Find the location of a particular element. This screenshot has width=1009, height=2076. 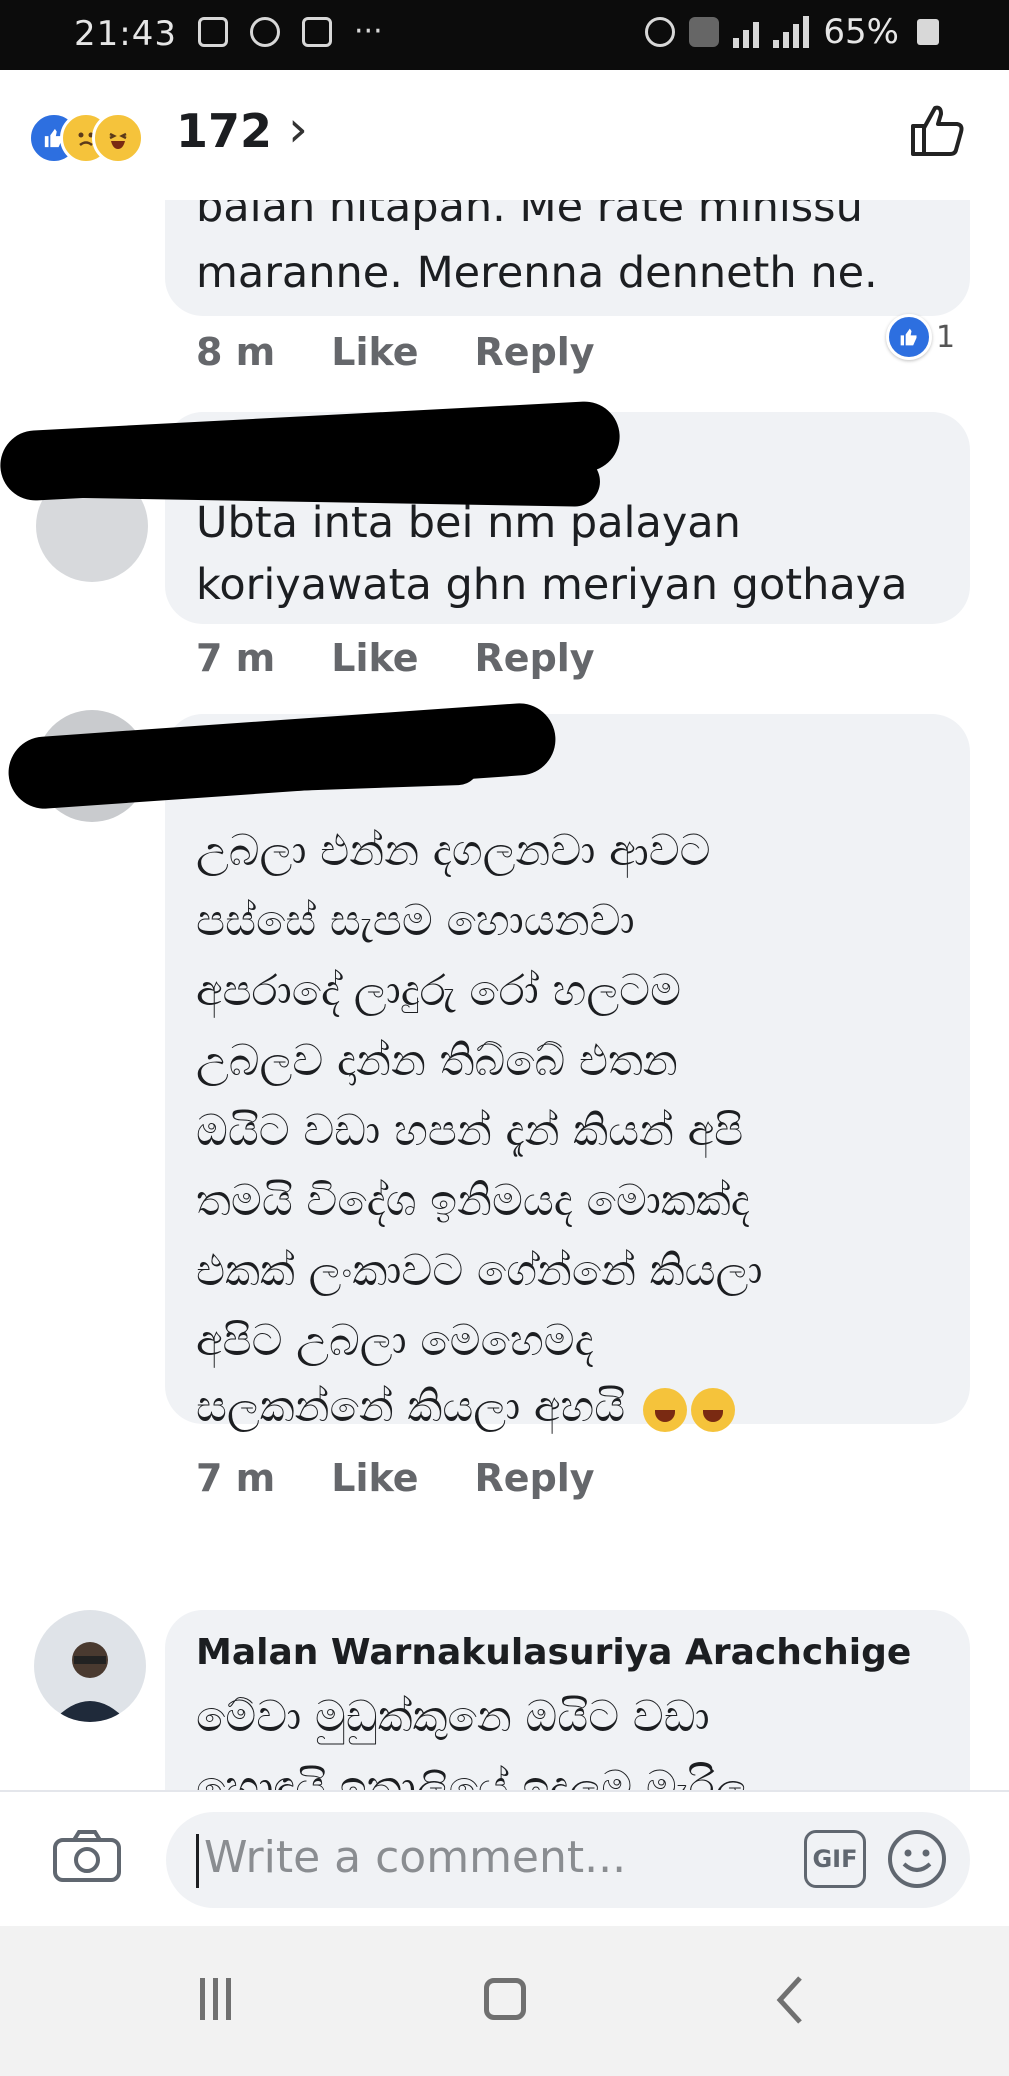

emoji-smile-icon is located at coordinates (917, 1859).